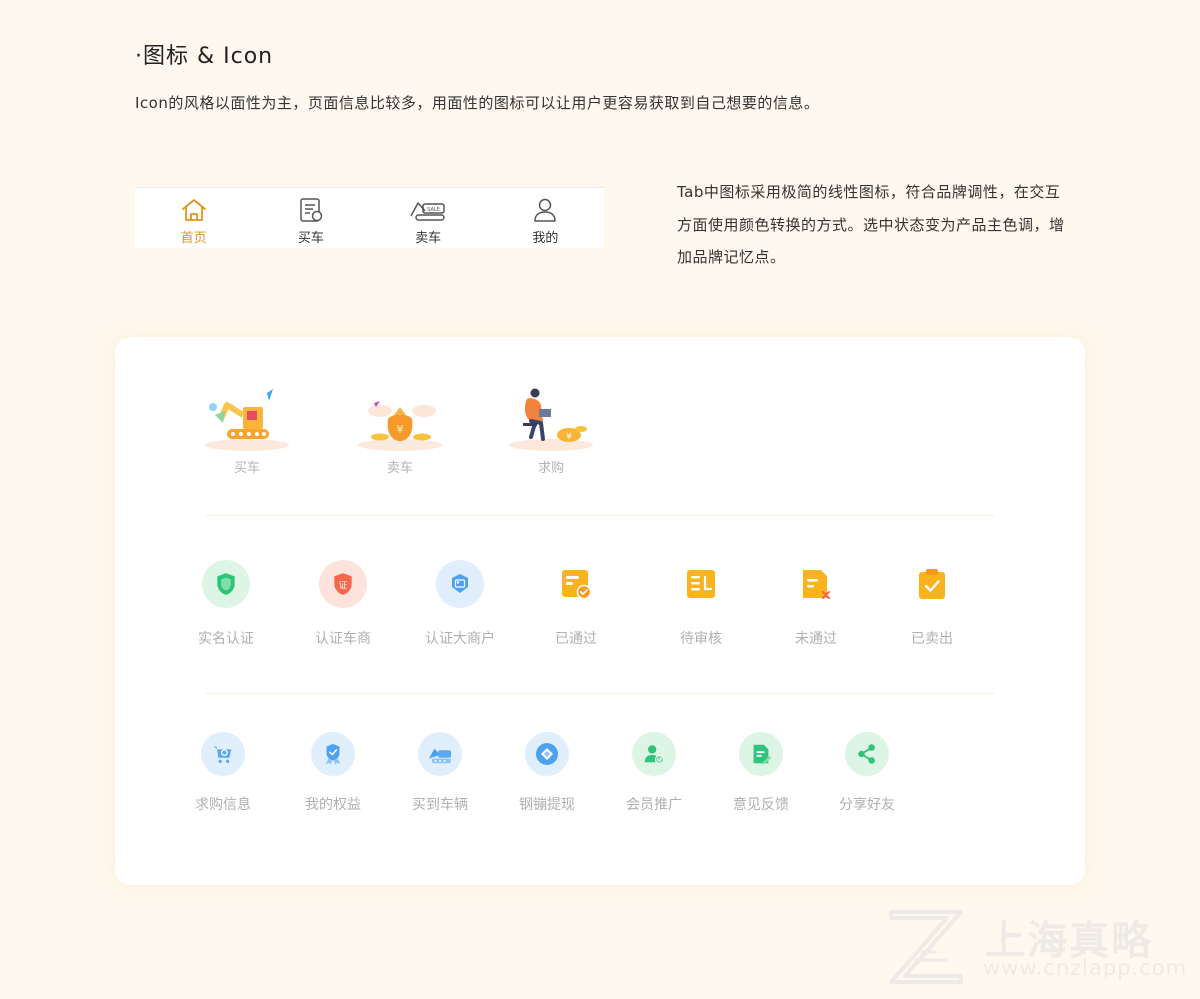 This screenshot has width=1200, height=999. I want to click on illustration-label: 卖车, so click(399, 468).